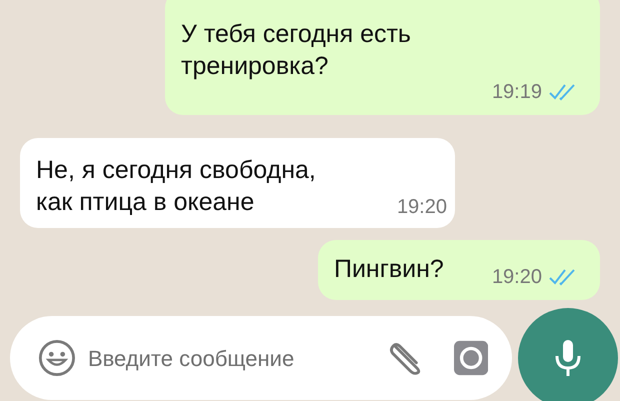 Image resolution: width=620 pixels, height=401 pixels. Describe the element at coordinates (223, 358) in the screenshot. I see `message-input: Введите сообщение` at that location.